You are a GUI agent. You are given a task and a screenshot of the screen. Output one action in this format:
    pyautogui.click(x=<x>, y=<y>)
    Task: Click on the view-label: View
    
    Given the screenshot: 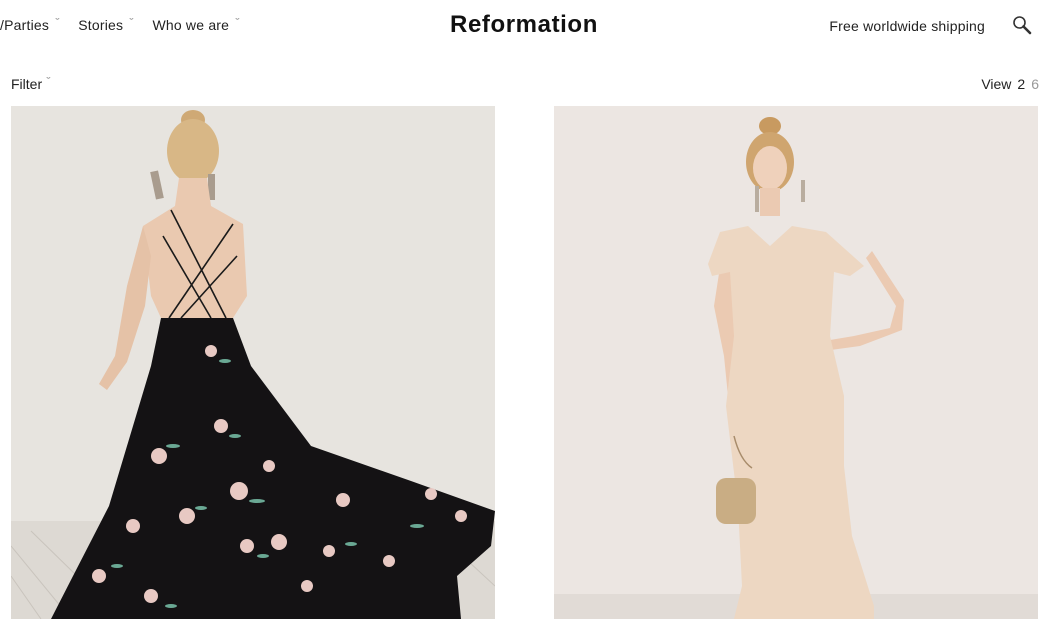 What is the action you would take?
    pyautogui.click(x=996, y=84)
    